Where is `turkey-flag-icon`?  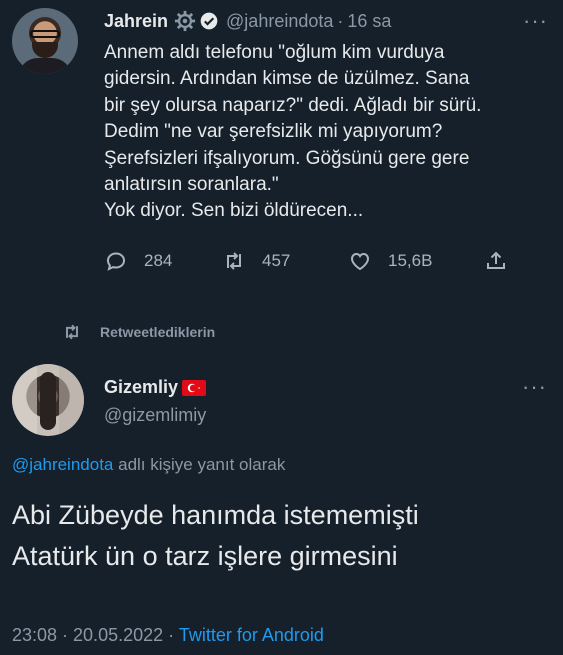 turkey-flag-icon is located at coordinates (194, 387).